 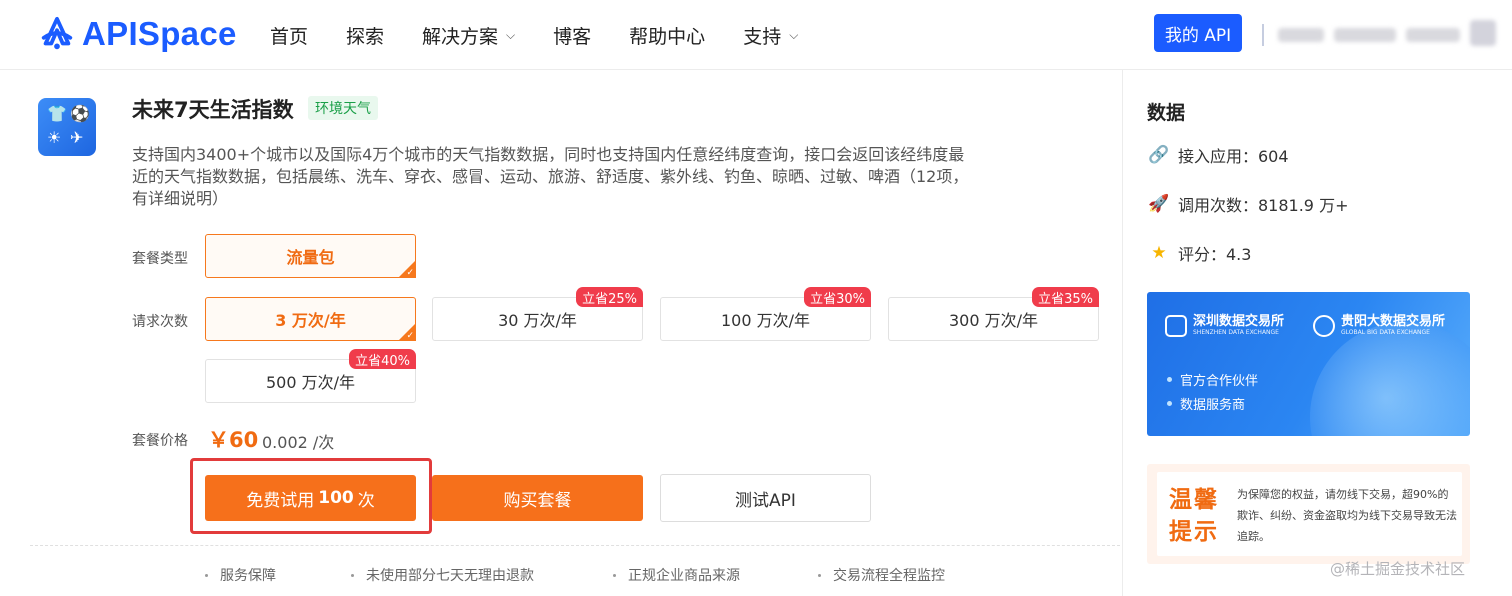 I want to click on data-section-title: 数据, so click(x=1166, y=113).